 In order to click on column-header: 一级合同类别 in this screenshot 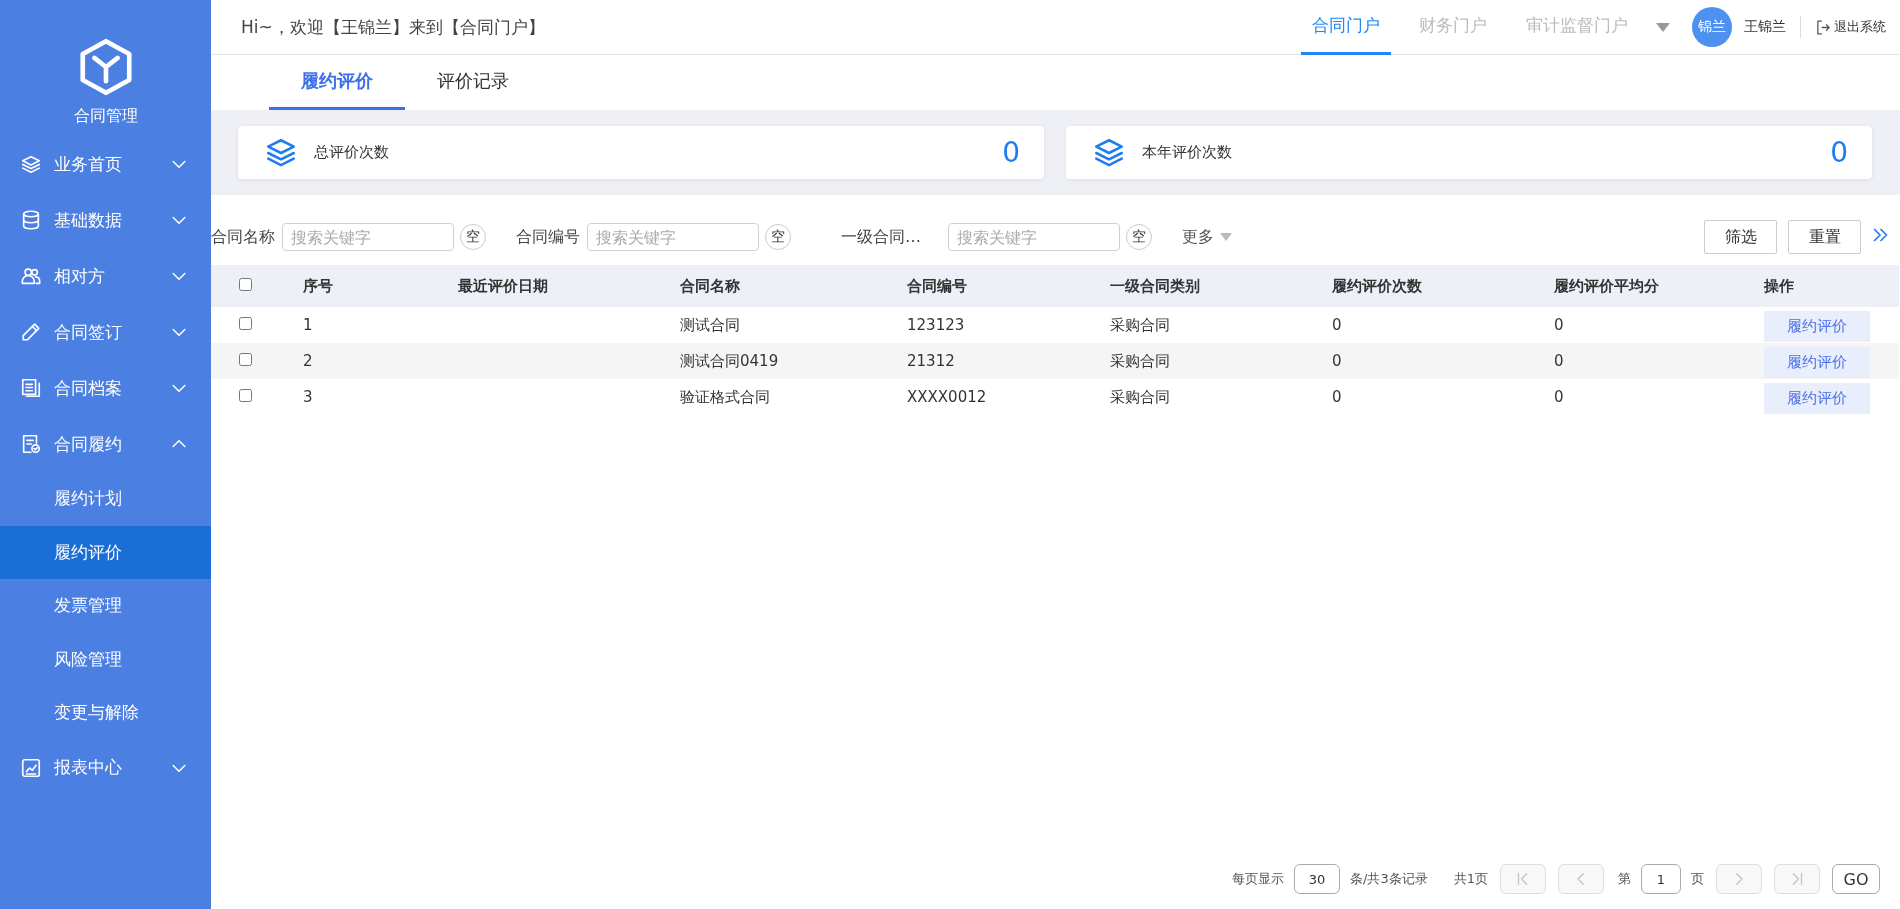, I will do `click(1155, 285)`.